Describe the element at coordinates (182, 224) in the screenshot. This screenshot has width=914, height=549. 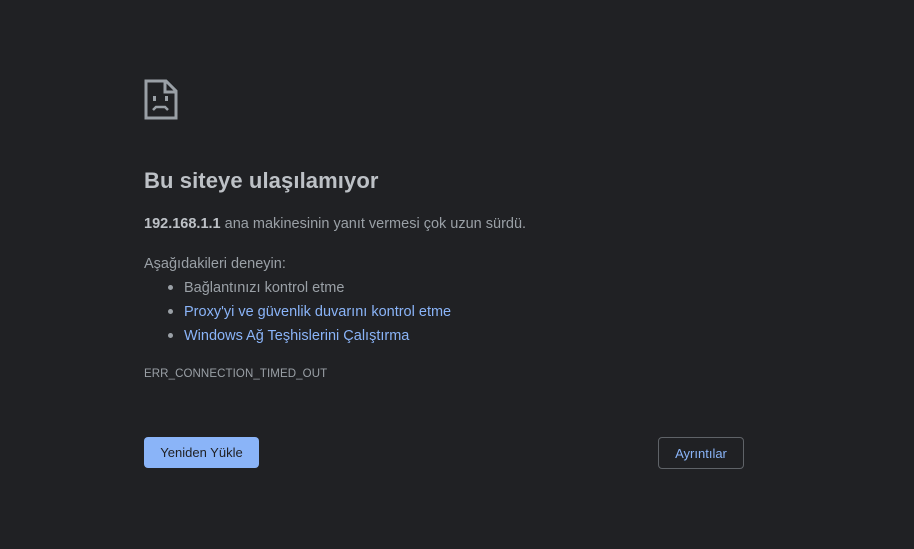
I see `host-name: 192.168.1.1` at that location.